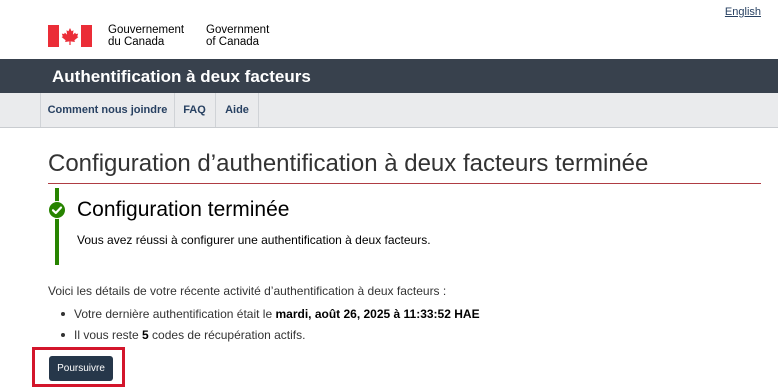 The image size is (778, 392). I want to click on signature-en-line1: Government, so click(238, 30).